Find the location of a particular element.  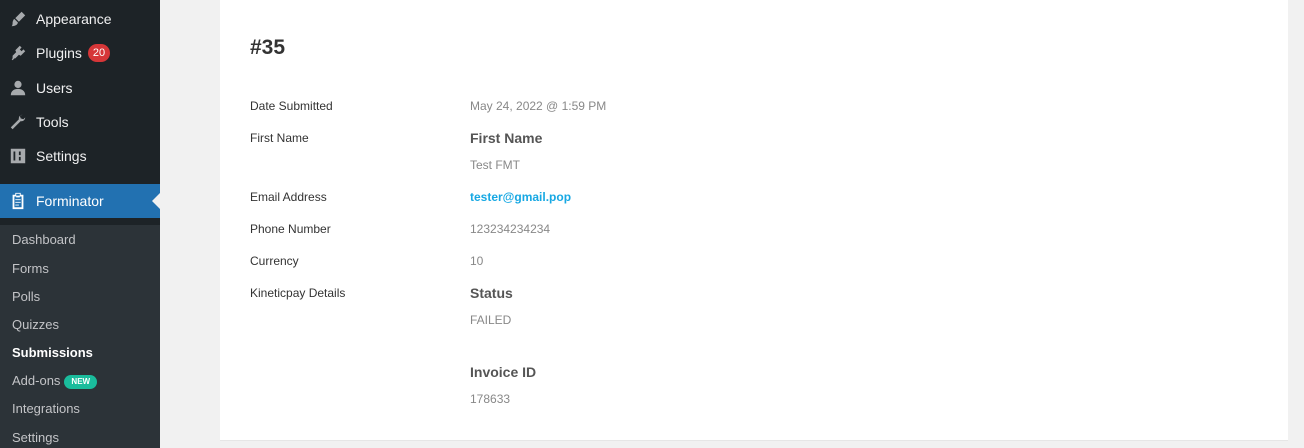

menu-label: Settings is located at coordinates (61, 156).